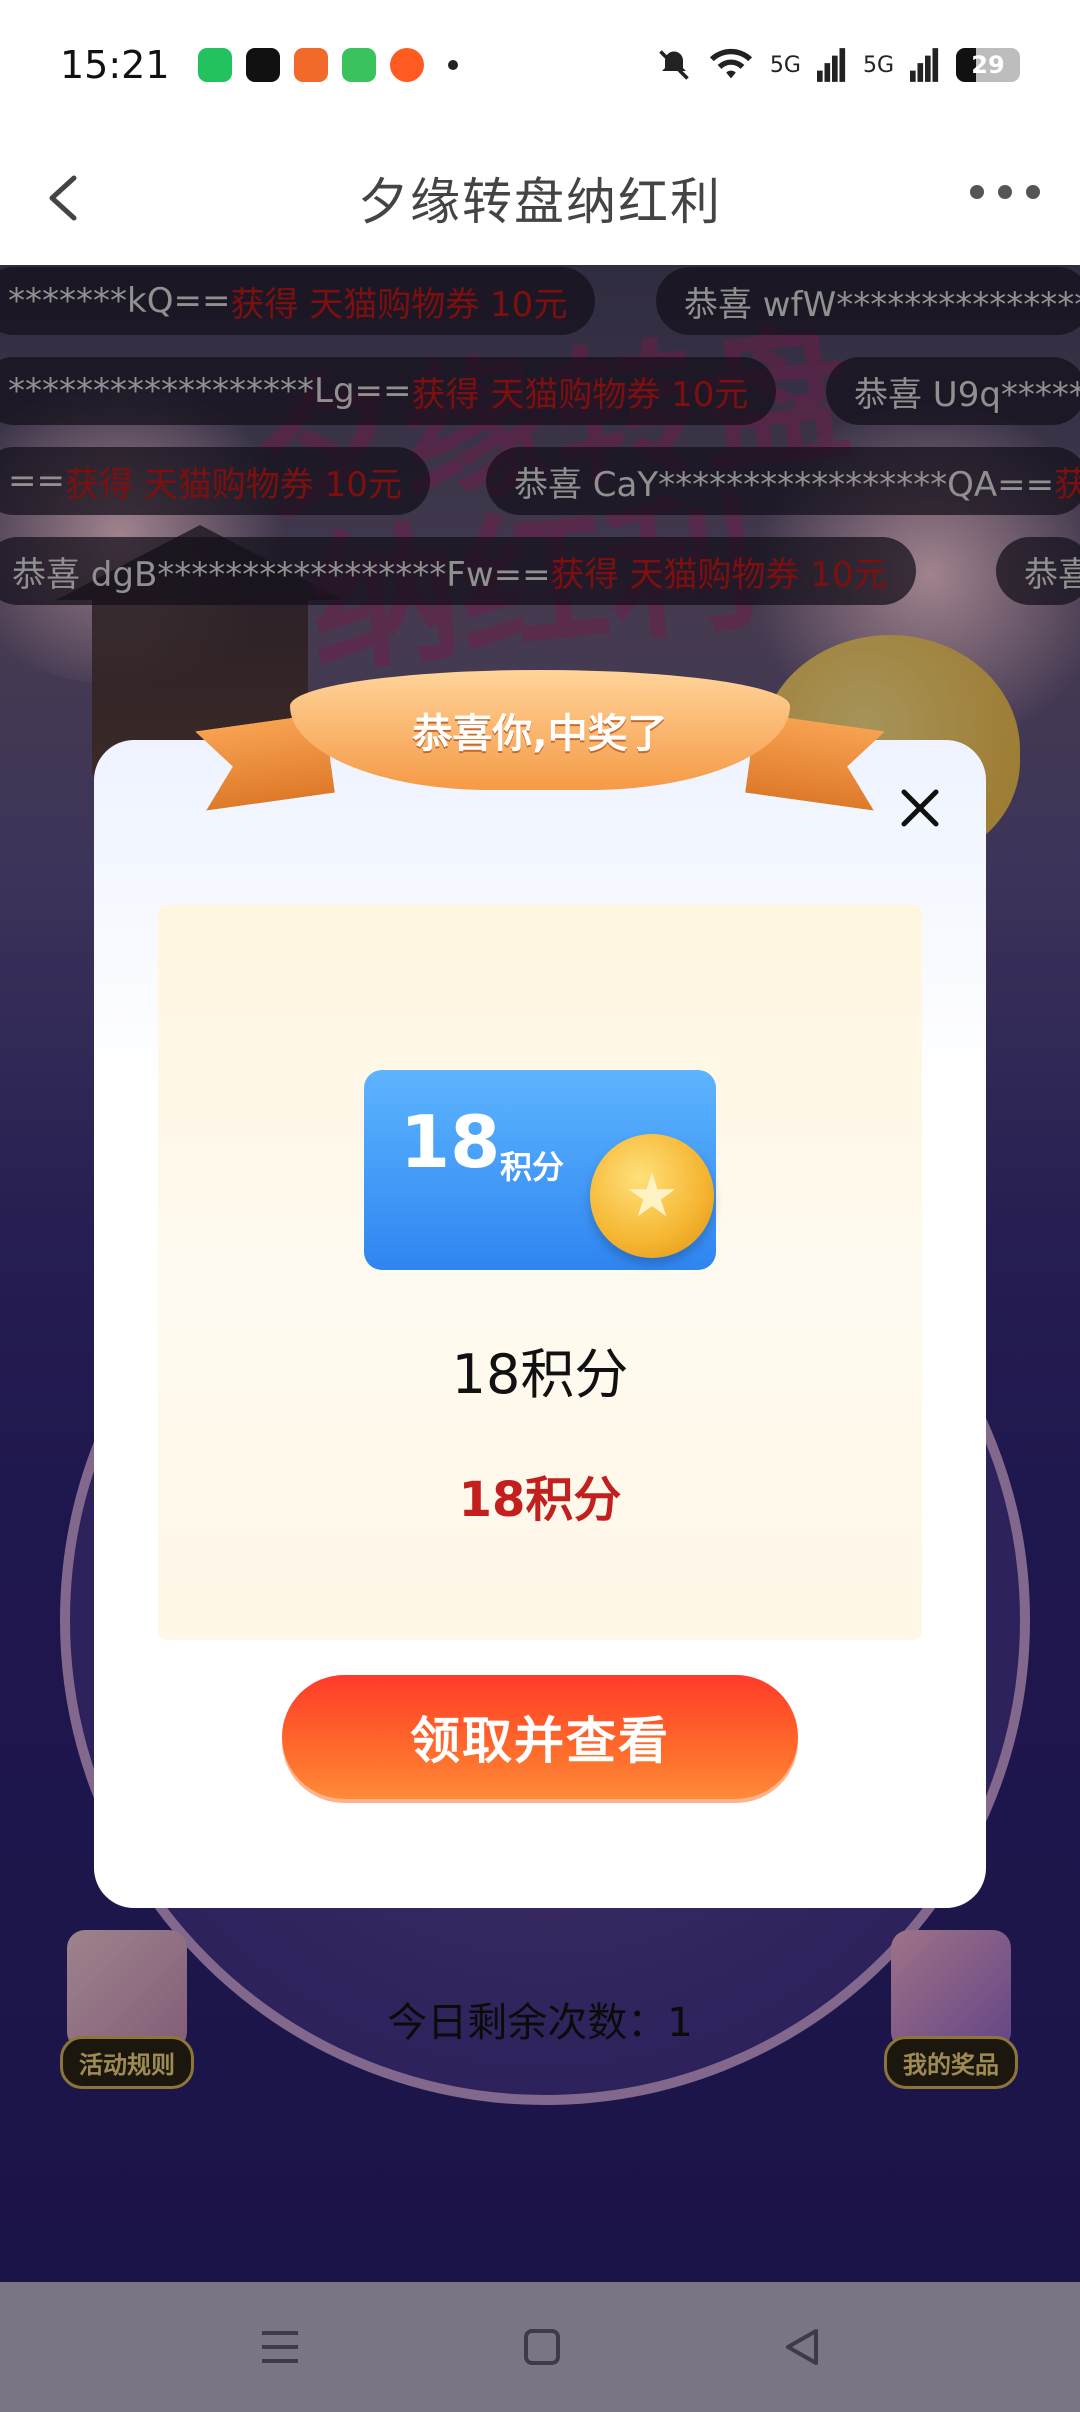 The width and height of the screenshot is (1080, 2412). Describe the element at coordinates (262, 65) in the screenshot. I see `tiktok-icon` at that location.